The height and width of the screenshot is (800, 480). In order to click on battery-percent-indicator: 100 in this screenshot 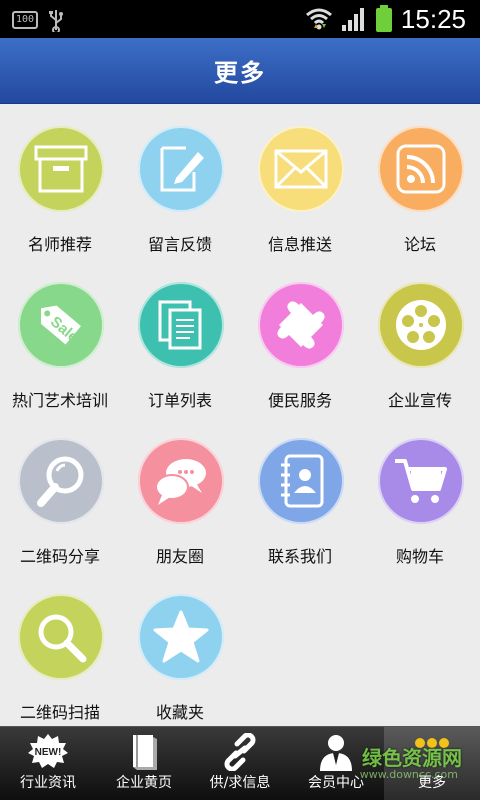, I will do `click(25, 20)`.